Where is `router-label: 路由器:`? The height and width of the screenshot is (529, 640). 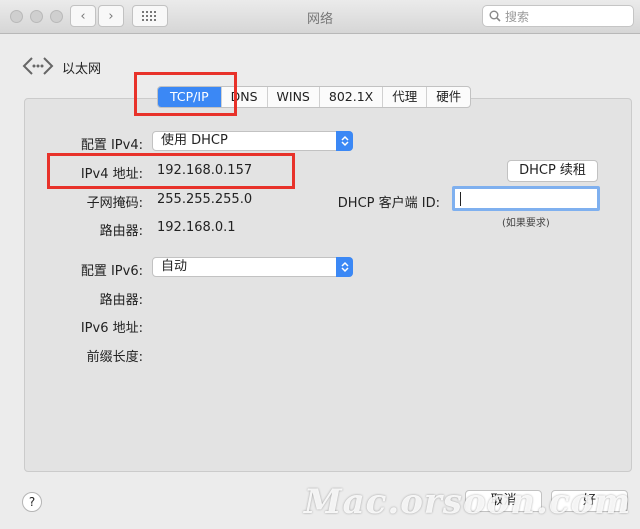 router-label: 路由器: is located at coordinates (121, 231).